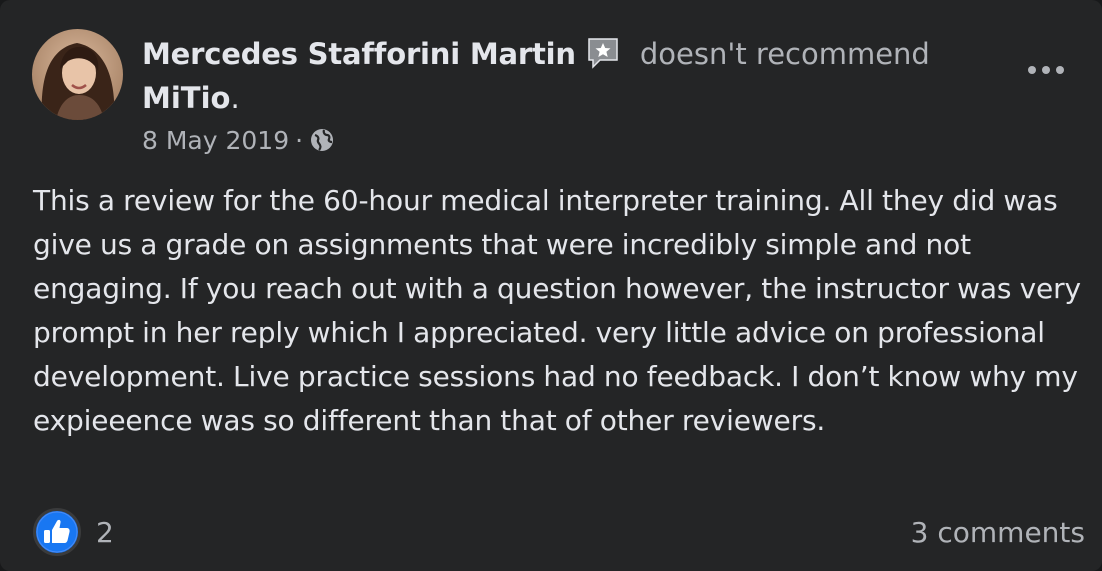 This screenshot has height=571, width=1102. Describe the element at coordinates (998, 533) in the screenshot. I see `comments-link: 3 comments` at that location.